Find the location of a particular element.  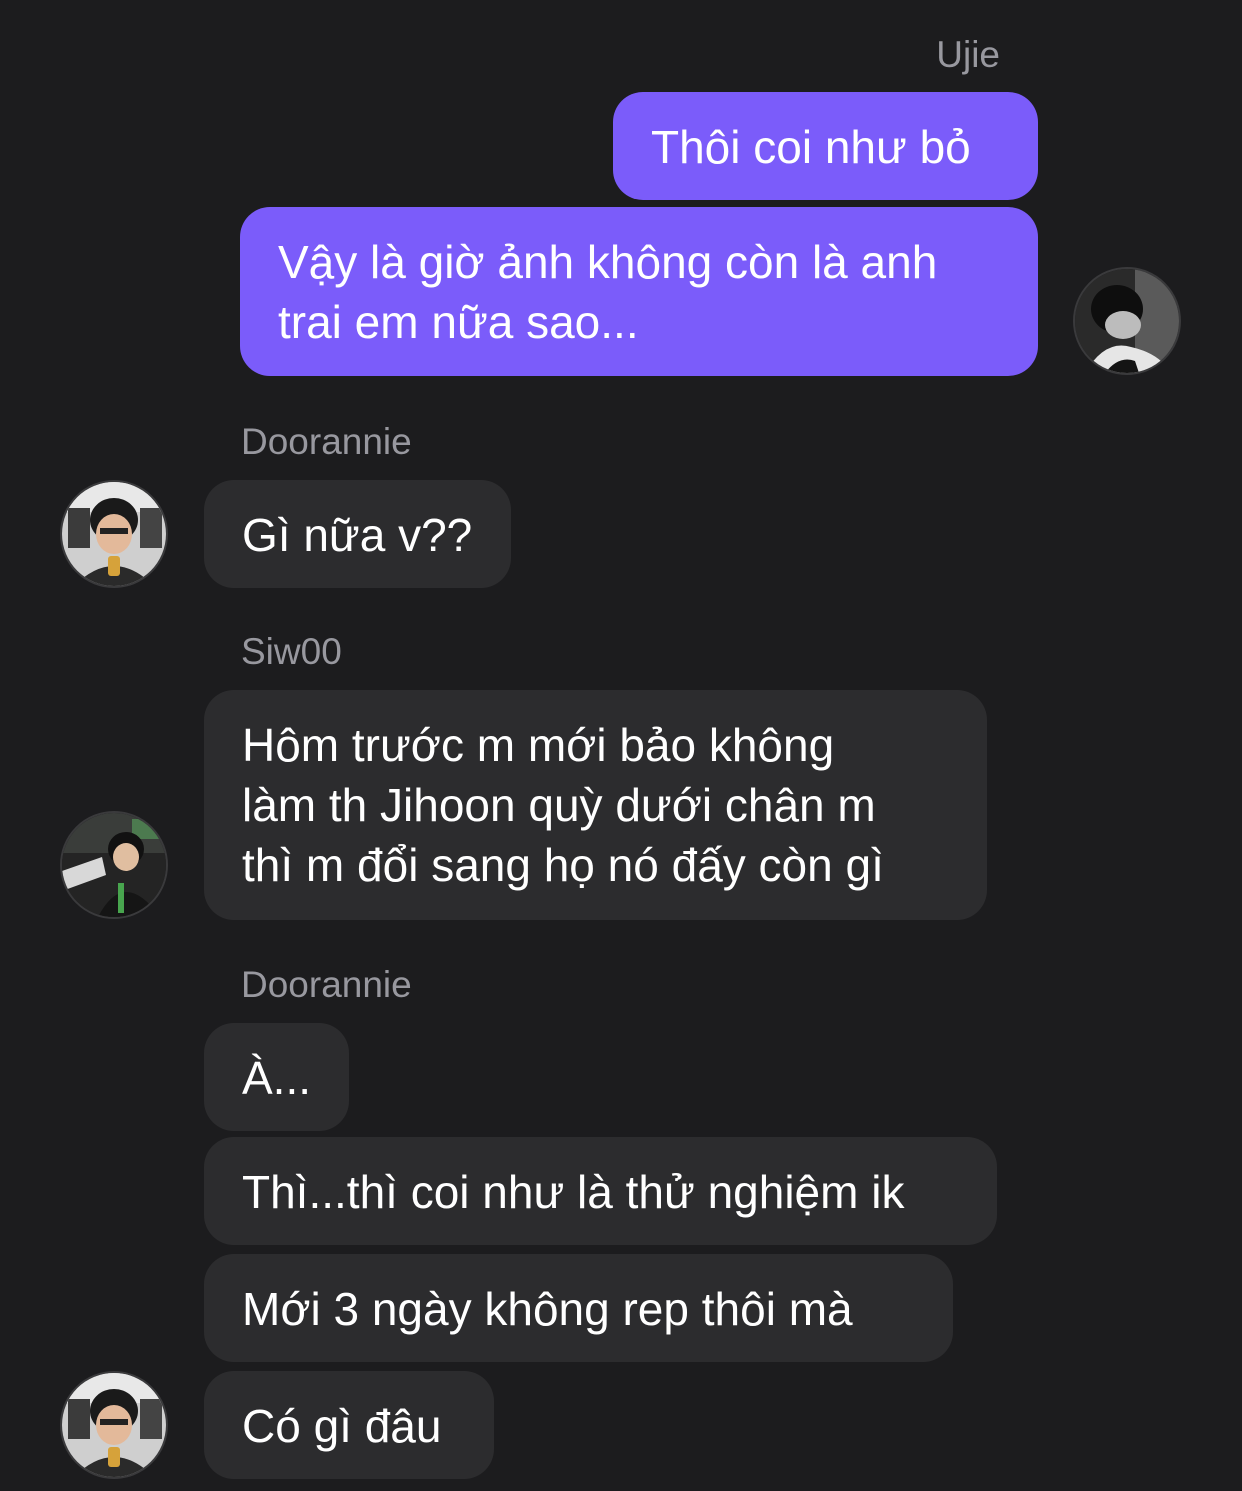

message-bubble-incoming: Gì nữa v?? is located at coordinates (357, 534).